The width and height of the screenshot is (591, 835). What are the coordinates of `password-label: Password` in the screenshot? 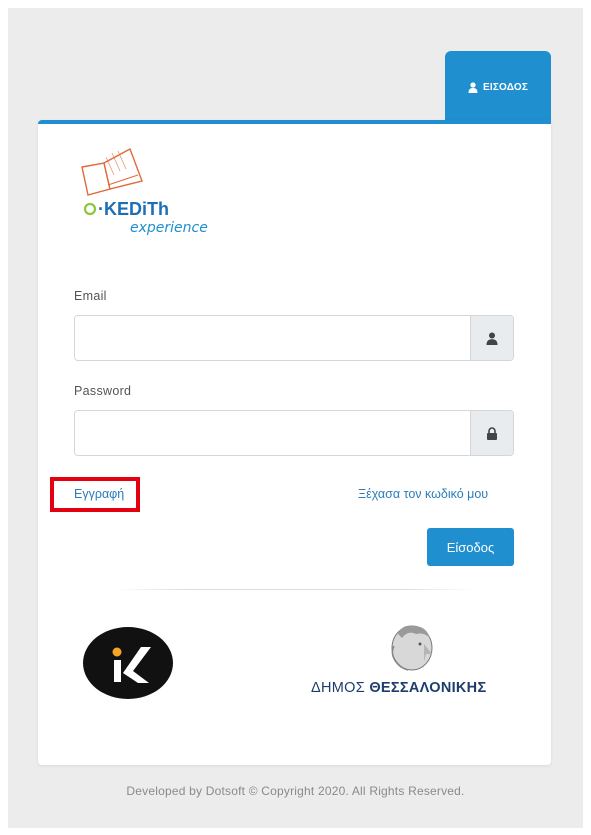 It's located at (103, 391).